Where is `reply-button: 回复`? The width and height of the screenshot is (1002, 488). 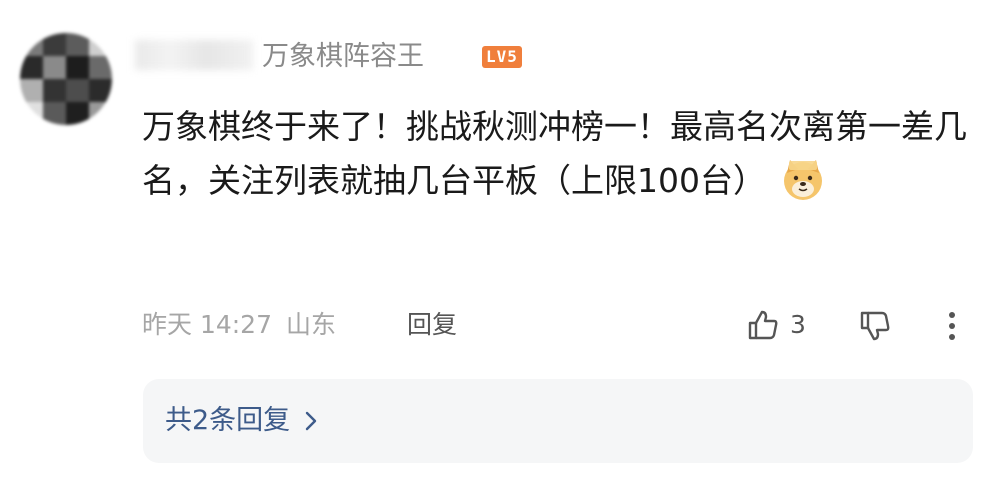 reply-button: 回复 is located at coordinates (432, 325).